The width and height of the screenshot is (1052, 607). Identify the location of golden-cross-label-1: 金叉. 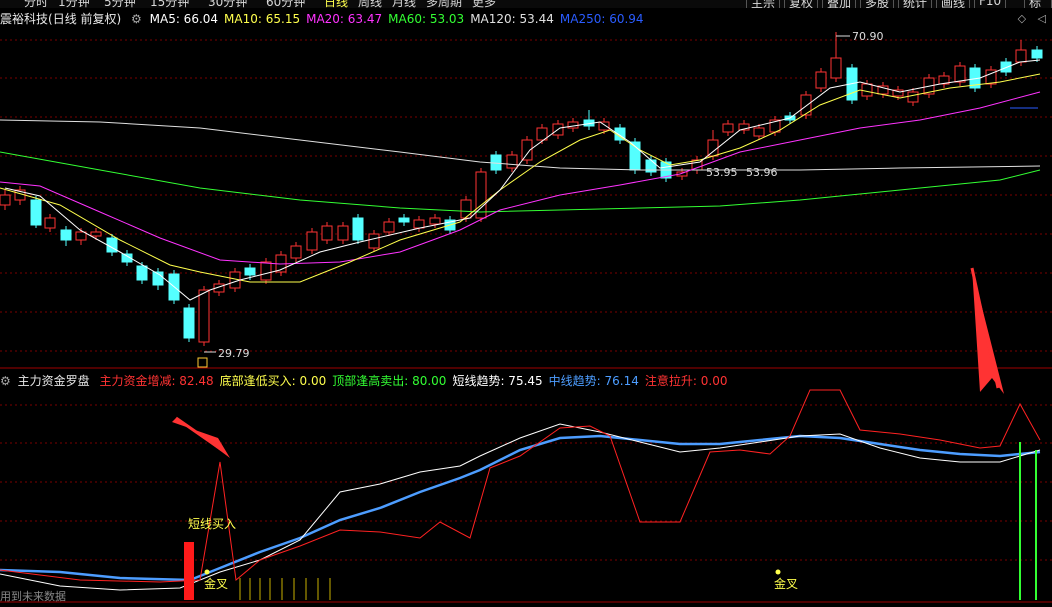
(216, 583).